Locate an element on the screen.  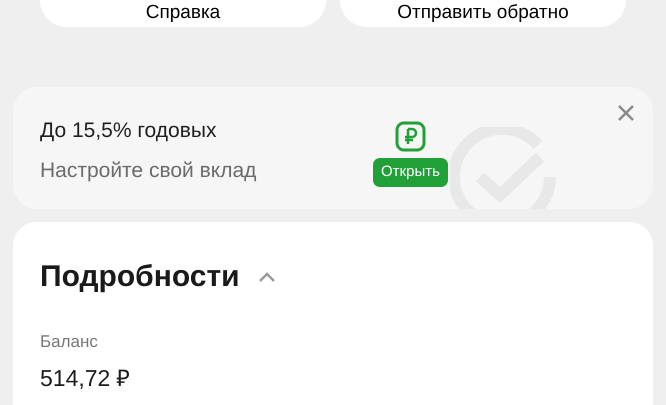
close-icon is located at coordinates (626, 113).